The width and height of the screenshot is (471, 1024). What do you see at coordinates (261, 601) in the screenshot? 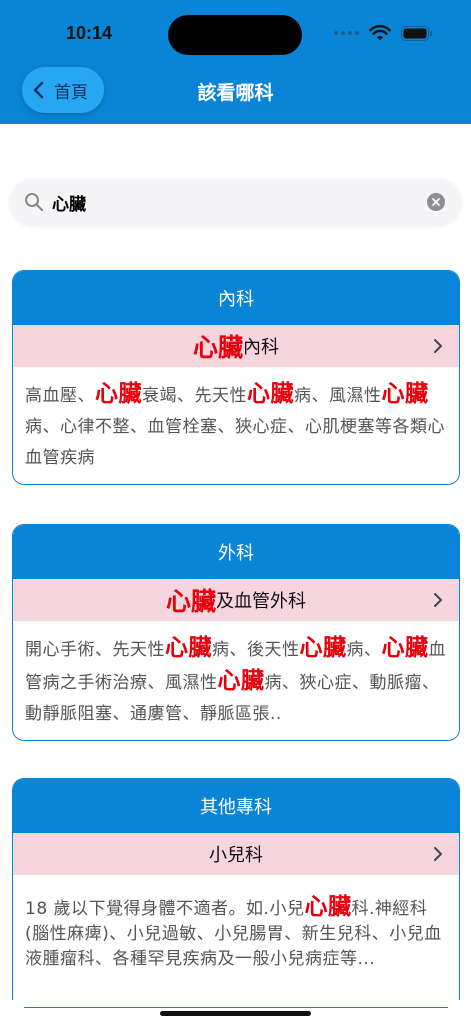
I see `row-label: 及血管外科` at bounding box center [261, 601].